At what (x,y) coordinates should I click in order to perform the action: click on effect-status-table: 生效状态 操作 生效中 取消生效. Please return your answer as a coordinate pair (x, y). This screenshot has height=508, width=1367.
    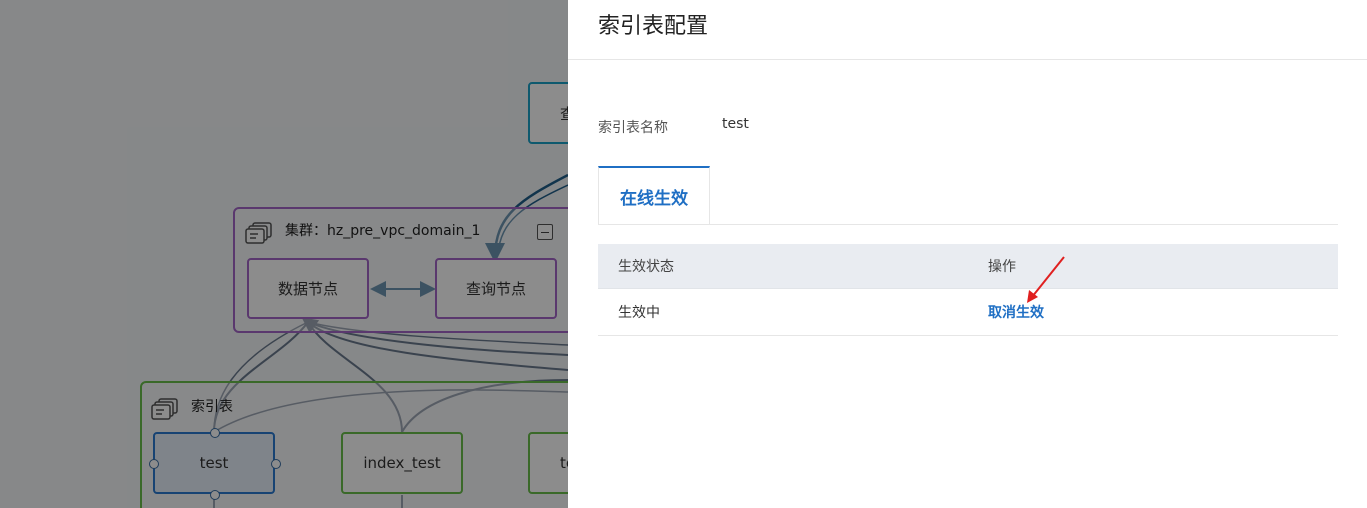
    Looking at the image, I should click on (968, 290).